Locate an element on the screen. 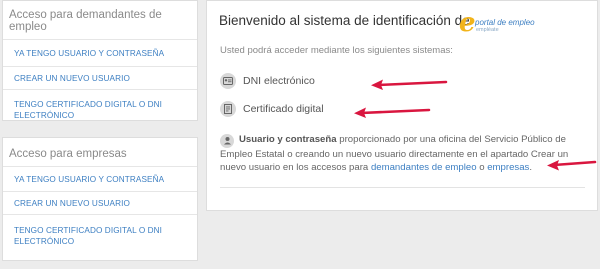 The image size is (600, 269). panel-title: Acceso para demandantes de empleo is located at coordinates (100, 20).